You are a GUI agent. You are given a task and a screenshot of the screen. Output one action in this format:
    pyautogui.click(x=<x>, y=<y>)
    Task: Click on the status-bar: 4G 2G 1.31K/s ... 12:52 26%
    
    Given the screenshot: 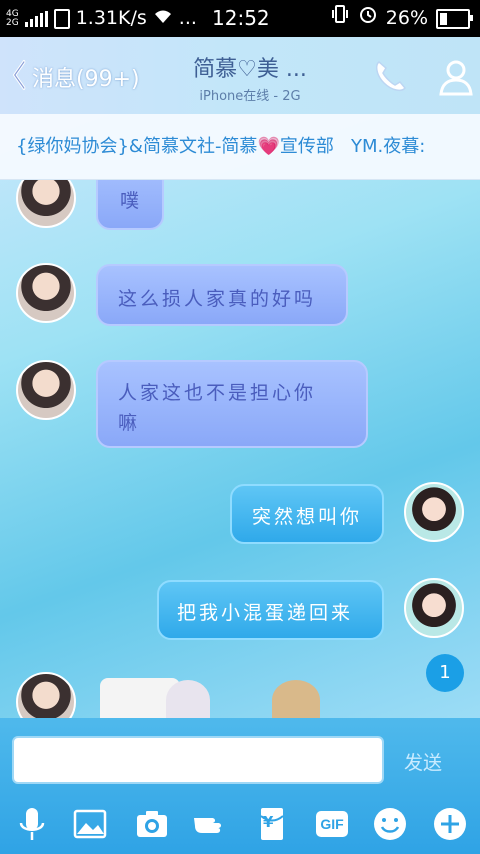 What is the action you would take?
    pyautogui.click(x=240, y=18)
    